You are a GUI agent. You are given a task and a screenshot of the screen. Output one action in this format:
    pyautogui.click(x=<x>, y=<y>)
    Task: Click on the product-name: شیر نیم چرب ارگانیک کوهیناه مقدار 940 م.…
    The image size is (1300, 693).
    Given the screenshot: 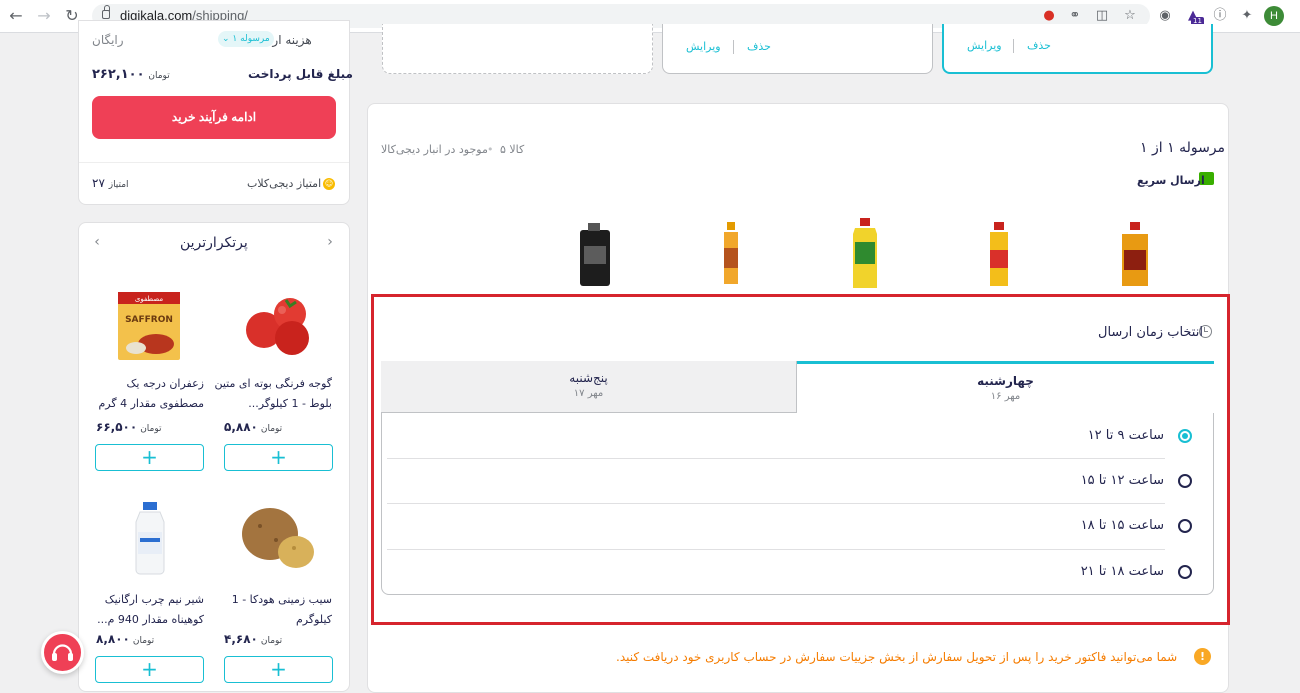 What is the action you would take?
    pyautogui.click(x=144, y=610)
    